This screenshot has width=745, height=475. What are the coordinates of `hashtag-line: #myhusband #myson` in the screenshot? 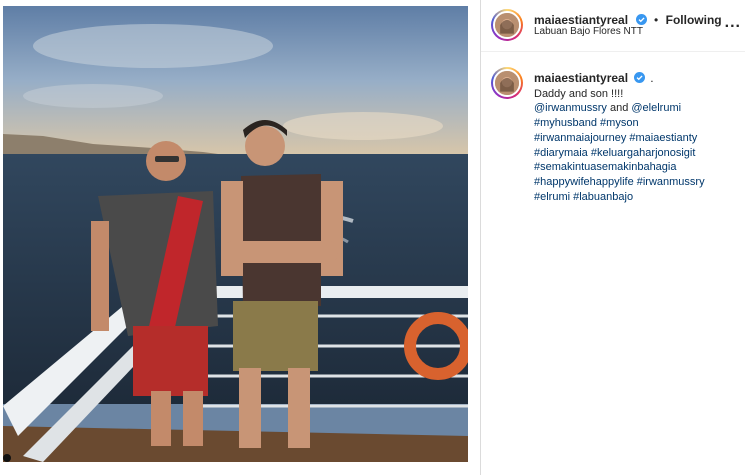 It's located at (636, 123).